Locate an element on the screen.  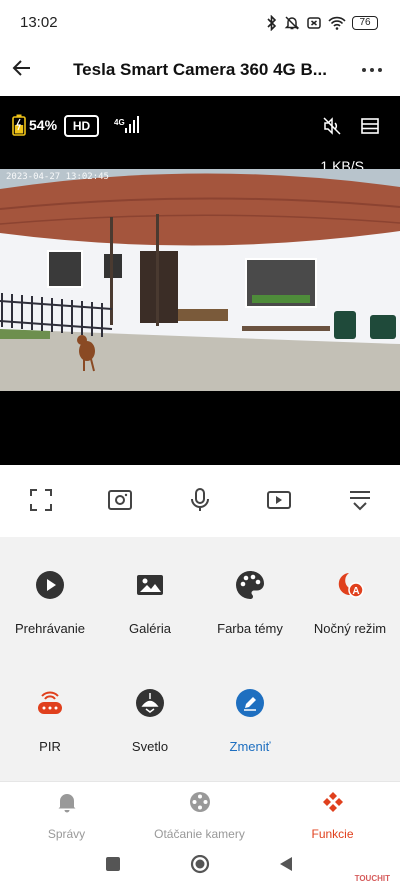
quality-button: HD is located at coordinates (81, 126).